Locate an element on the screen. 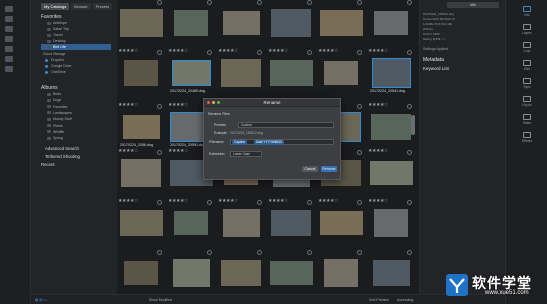 Image resolution: width=547 pixels, height=304 pixels. toolbar-info-button: Info is located at coordinates (527, 11).